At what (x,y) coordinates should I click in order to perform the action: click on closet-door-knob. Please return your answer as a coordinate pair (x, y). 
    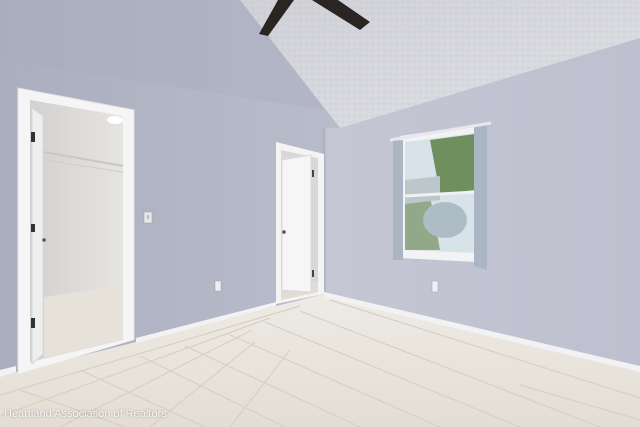
    Looking at the image, I should click on (44, 240).